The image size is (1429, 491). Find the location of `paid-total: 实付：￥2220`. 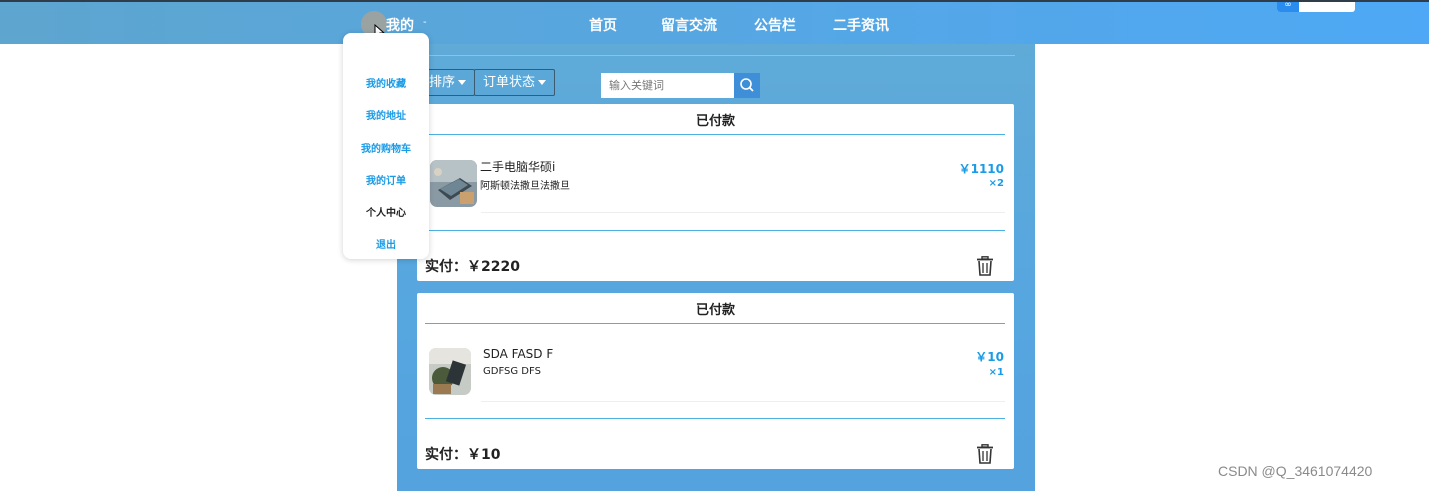

paid-total: 实付：￥2220 is located at coordinates (472, 266).